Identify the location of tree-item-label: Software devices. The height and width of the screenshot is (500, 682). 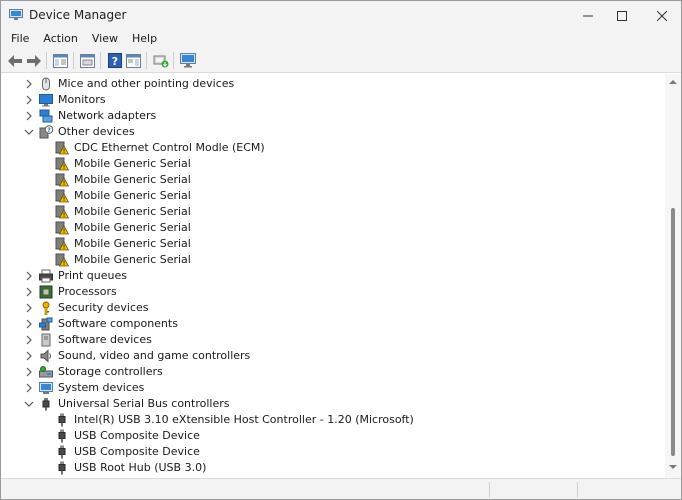
(105, 339).